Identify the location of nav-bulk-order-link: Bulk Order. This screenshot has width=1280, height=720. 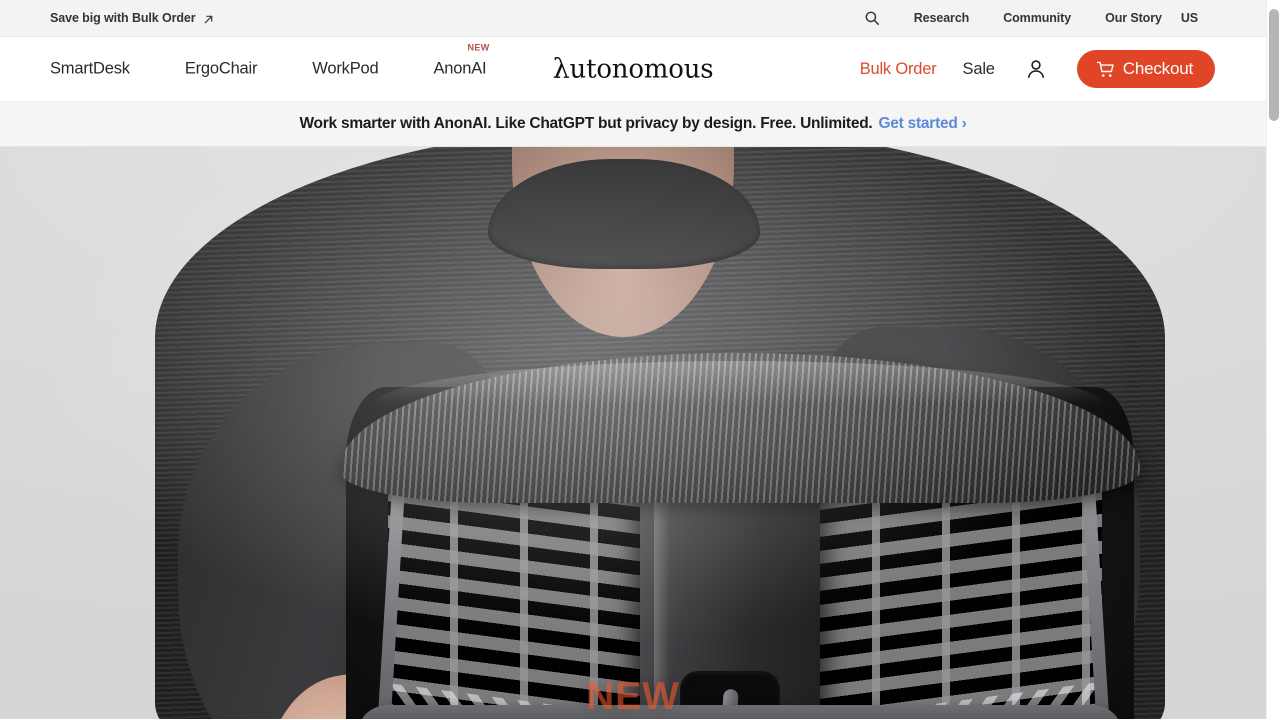
(898, 69).